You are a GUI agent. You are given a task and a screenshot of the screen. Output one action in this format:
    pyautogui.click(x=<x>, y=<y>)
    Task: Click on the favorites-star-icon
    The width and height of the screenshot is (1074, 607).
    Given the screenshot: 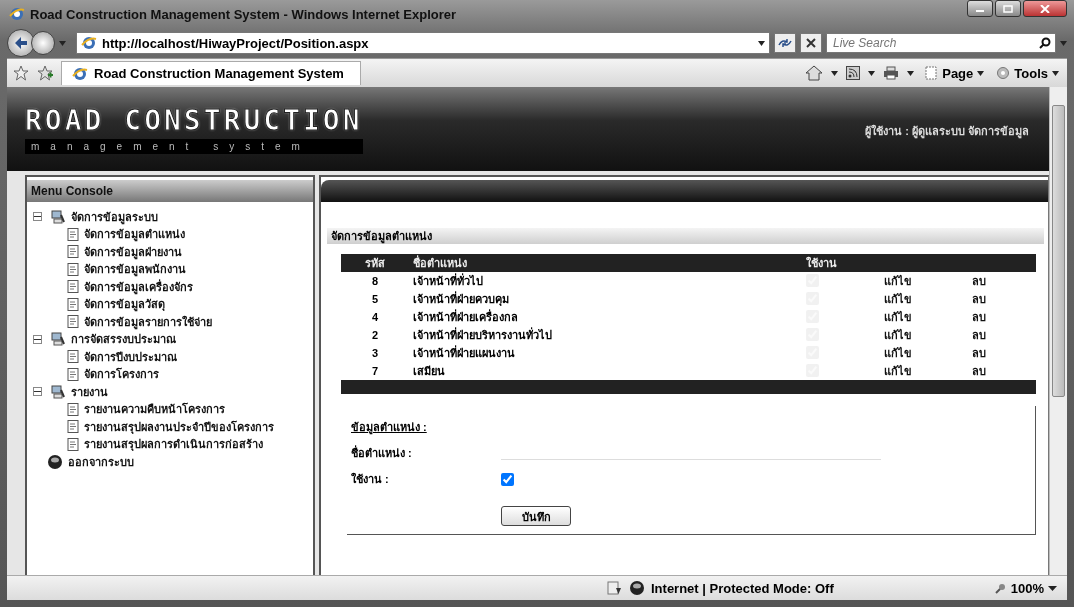 What is the action you would take?
    pyautogui.click(x=21, y=73)
    